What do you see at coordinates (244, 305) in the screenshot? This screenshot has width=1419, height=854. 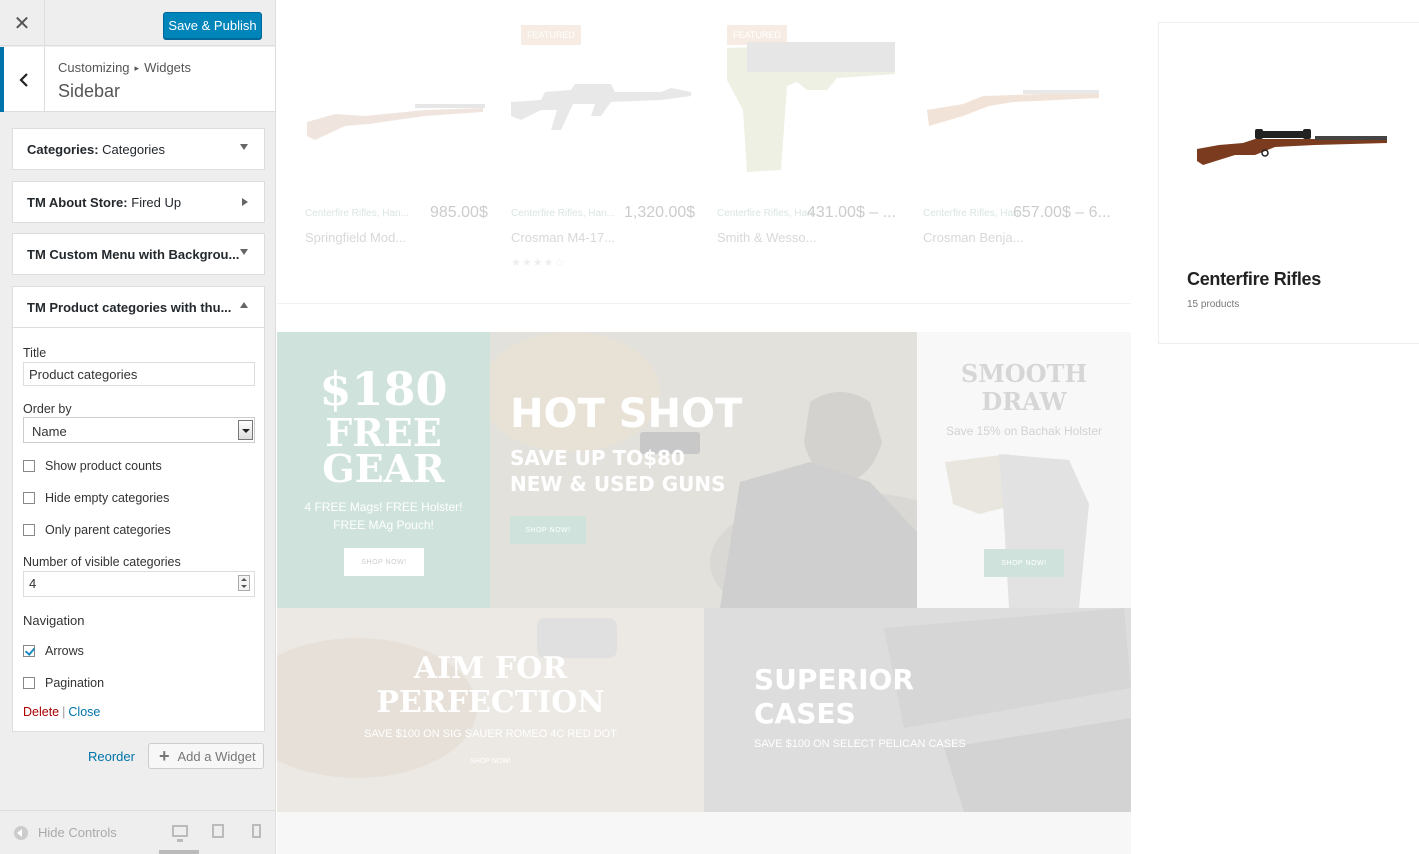 I see `collapse-arrow-icon` at bounding box center [244, 305].